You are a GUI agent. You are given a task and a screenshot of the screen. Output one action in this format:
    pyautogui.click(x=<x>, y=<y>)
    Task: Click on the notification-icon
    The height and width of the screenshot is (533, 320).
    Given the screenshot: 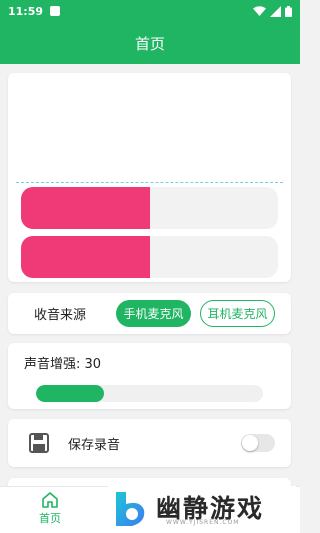 What is the action you would take?
    pyautogui.click(x=55, y=11)
    